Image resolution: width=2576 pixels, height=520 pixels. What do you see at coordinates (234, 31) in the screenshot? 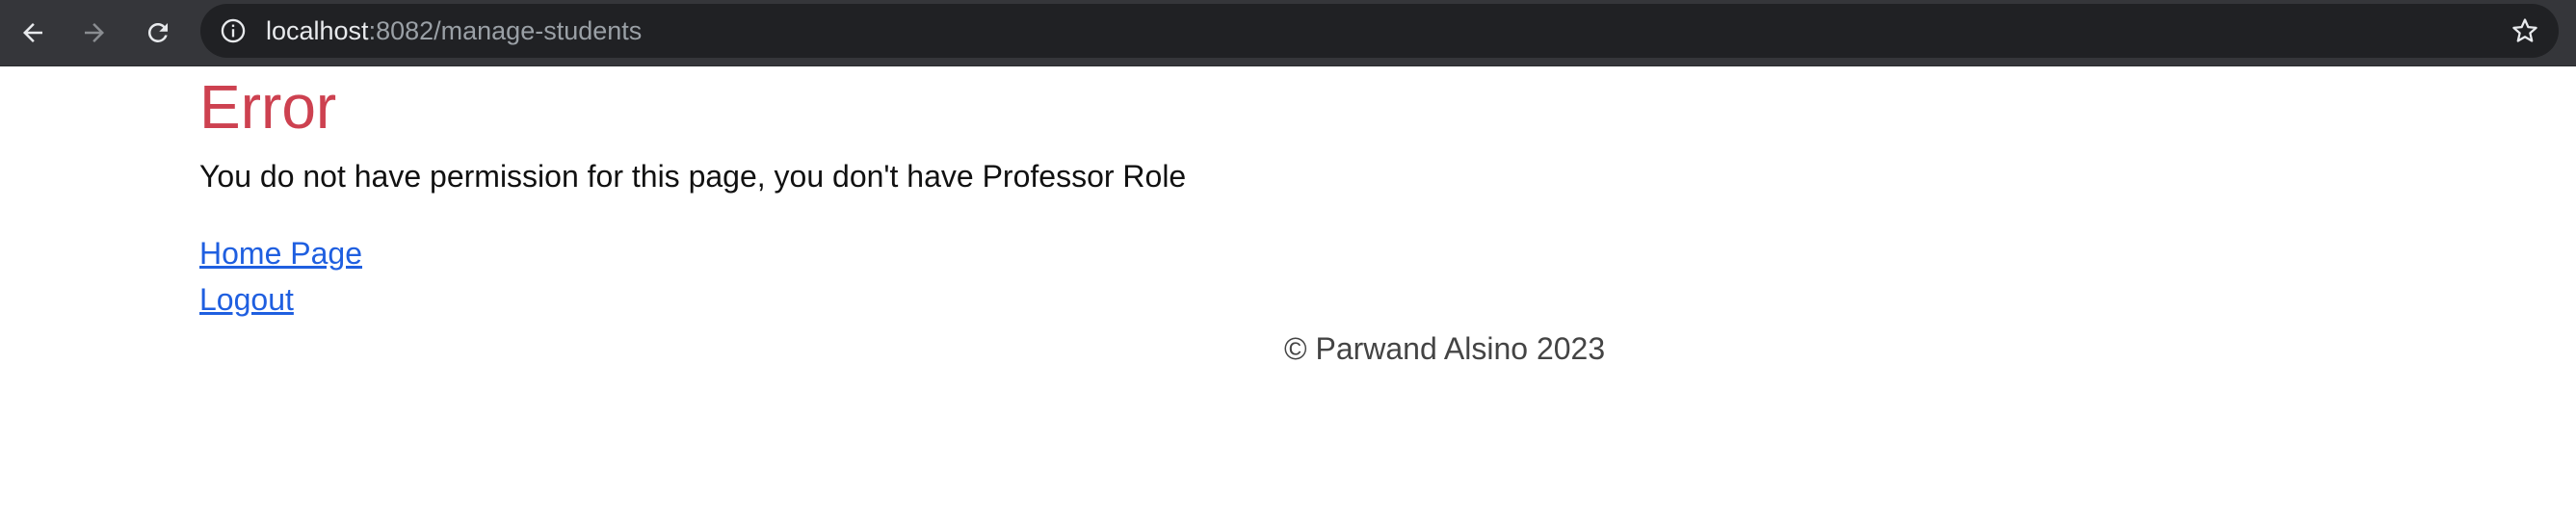
I see `info-circle-icon` at bounding box center [234, 31].